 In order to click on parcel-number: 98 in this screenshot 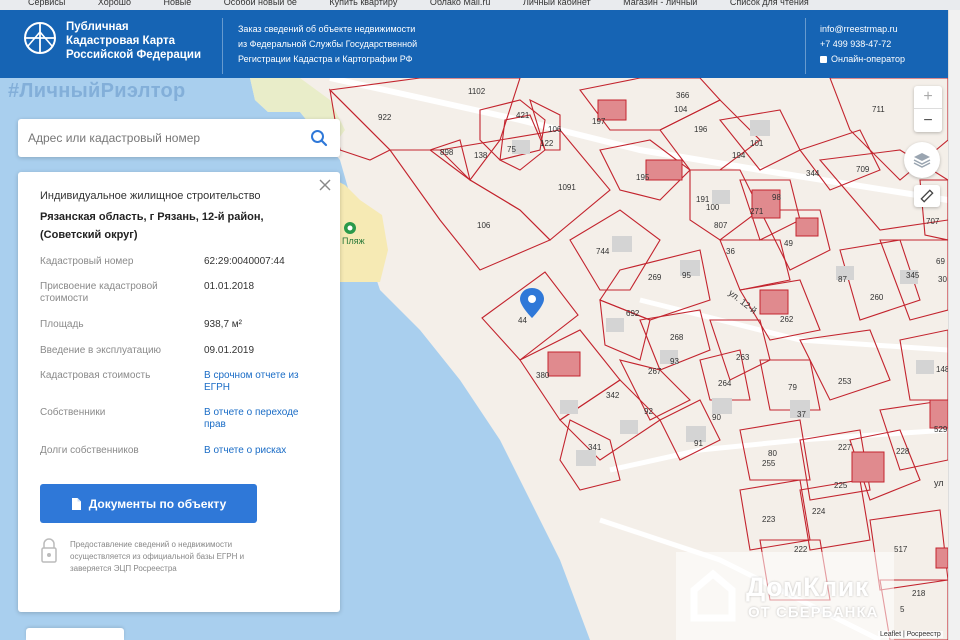, I will do `click(776, 197)`.